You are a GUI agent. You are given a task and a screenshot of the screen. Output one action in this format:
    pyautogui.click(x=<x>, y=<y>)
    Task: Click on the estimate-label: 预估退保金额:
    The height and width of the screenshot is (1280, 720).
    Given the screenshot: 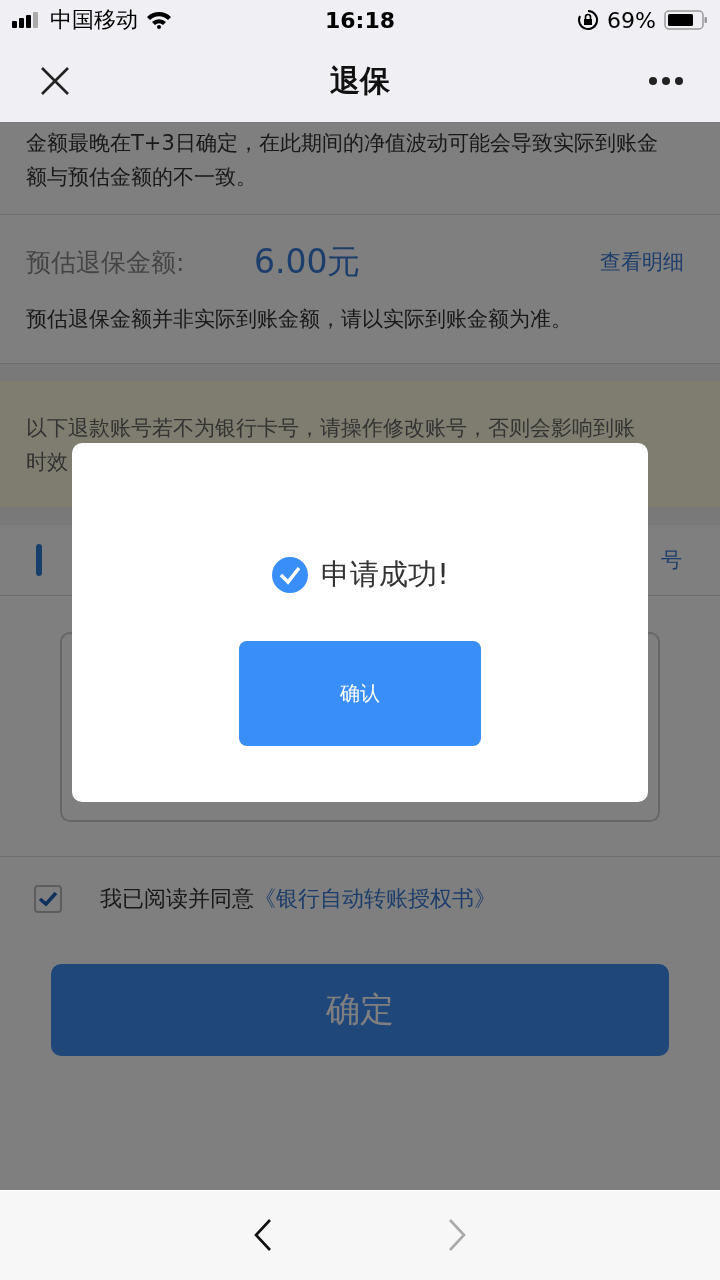 What is the action you would take?
    pyautogui.click(x=106, y=262)
    